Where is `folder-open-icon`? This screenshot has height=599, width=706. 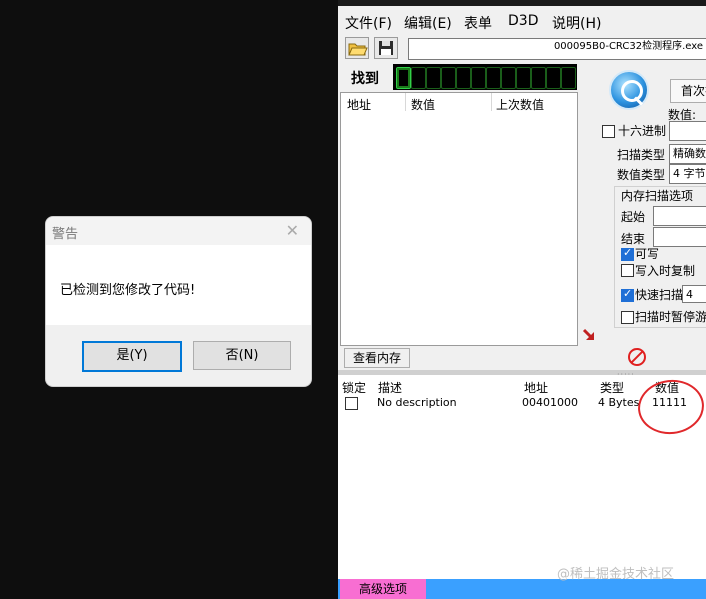
folder-open-icon is located at coordinates (358, 49).